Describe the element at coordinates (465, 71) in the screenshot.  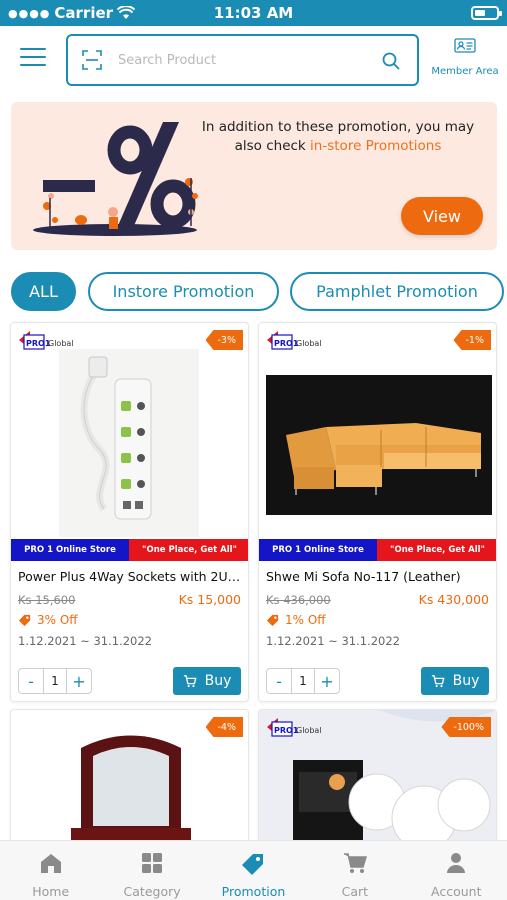
I see `member-area-label: Member Area` at that location.